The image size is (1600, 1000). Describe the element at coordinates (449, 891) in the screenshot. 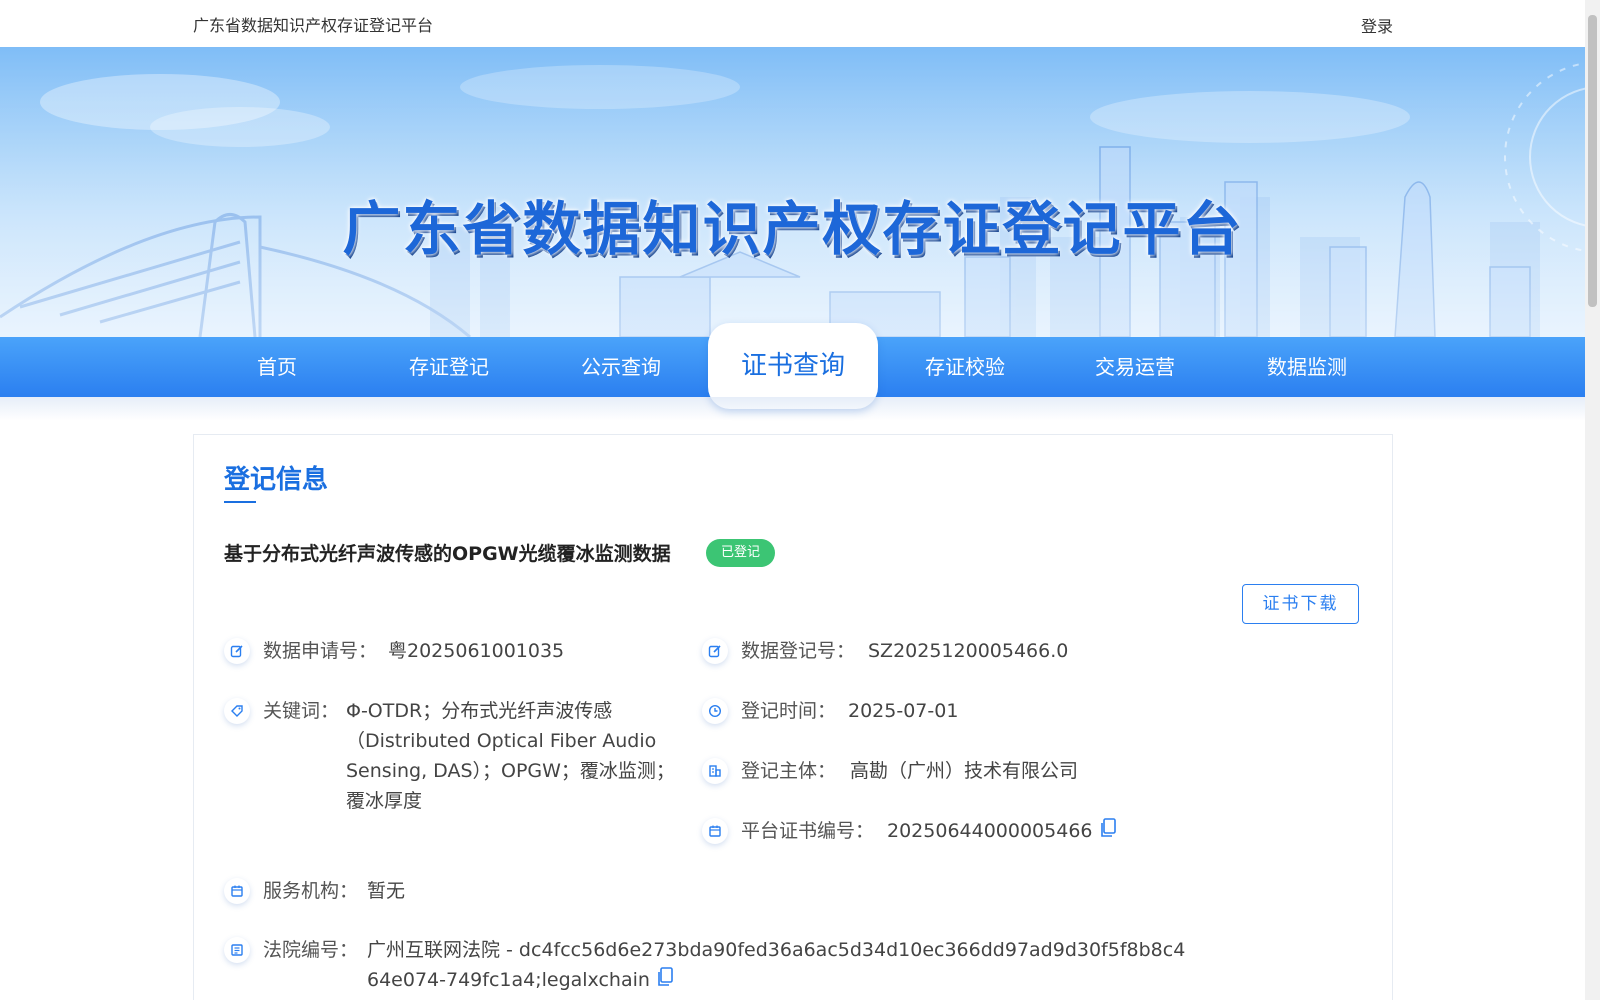

I see `field-service-org: 服务机构： 暂无` at that location.